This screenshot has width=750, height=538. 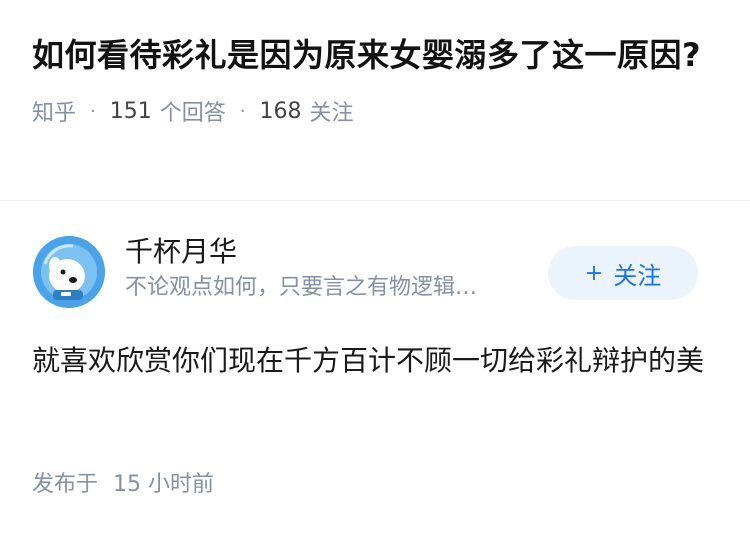 I want to click on author-name: 千杯月华, so click(x=335, y=252).